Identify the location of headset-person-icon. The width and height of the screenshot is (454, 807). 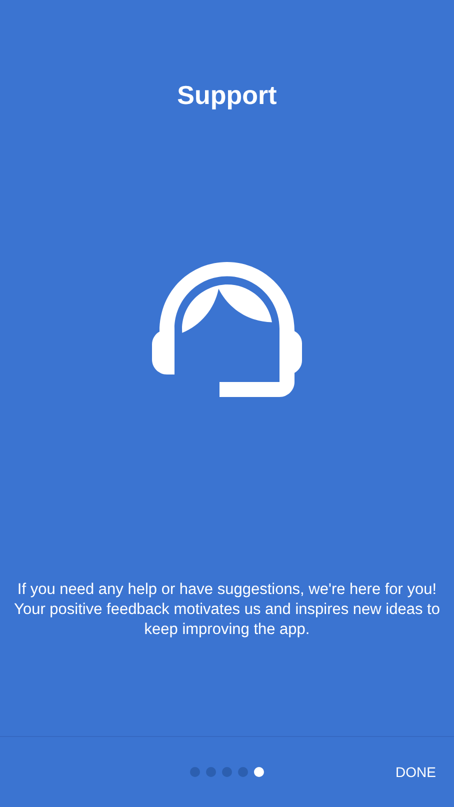
(227, 329).